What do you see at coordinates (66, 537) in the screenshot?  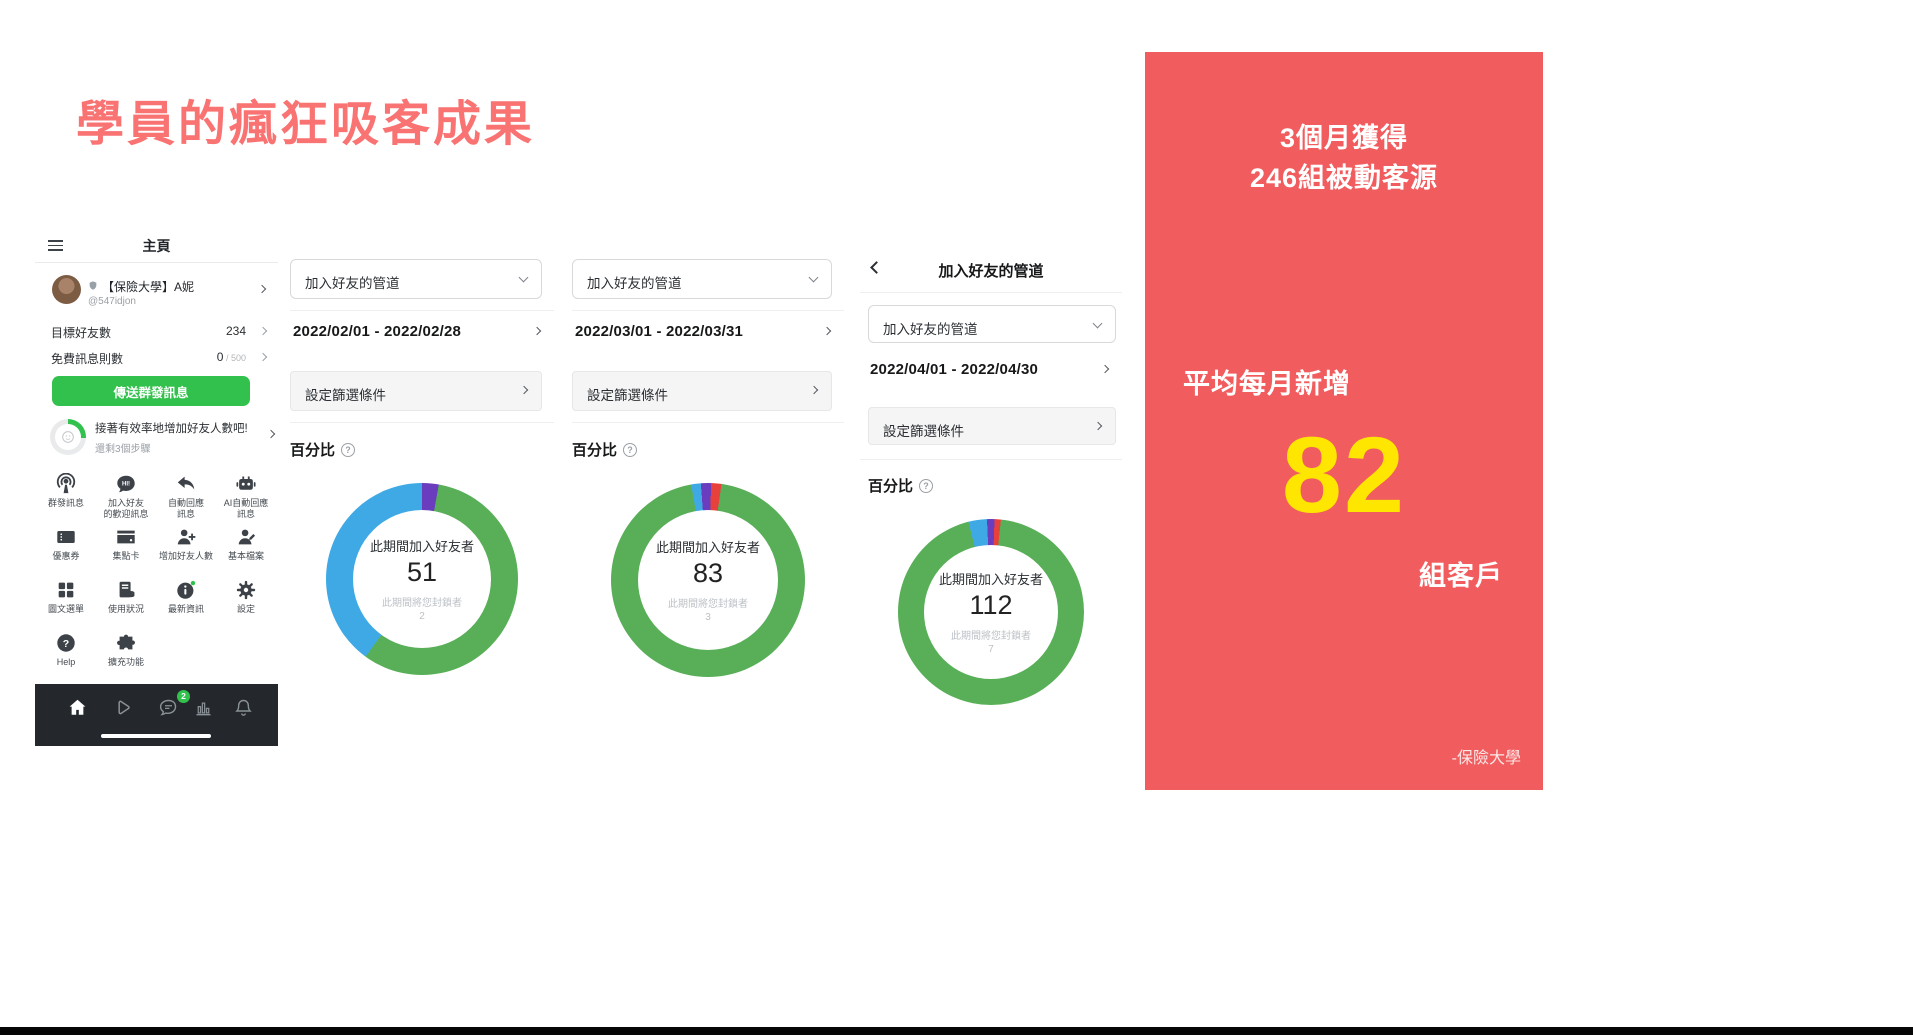 I see `coupon-icon` at bounding box center [66, 537].